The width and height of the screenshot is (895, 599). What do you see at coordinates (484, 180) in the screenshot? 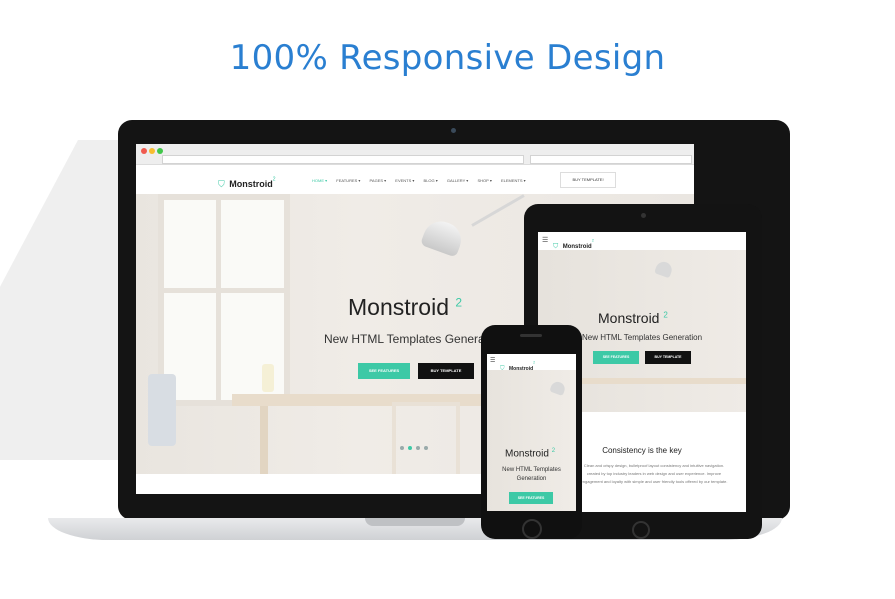
I see `nav-item-shop: SHOP ▾` at bounding box center [484, 180].